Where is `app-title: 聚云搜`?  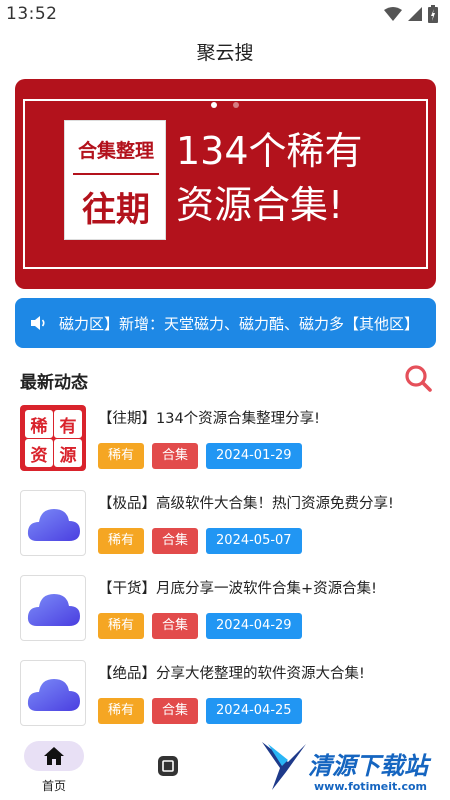 app-title: 聚云搜 is located at coordinates (225, 53).